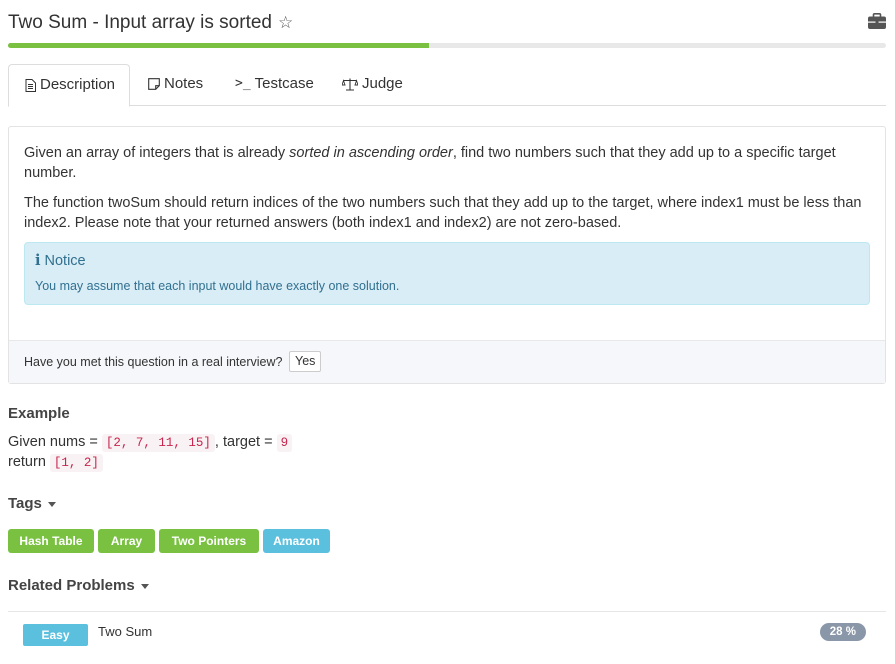 The width and height of the screenshot is (895, 664). I want to click on tab-label: Notes, so click(184, 83).